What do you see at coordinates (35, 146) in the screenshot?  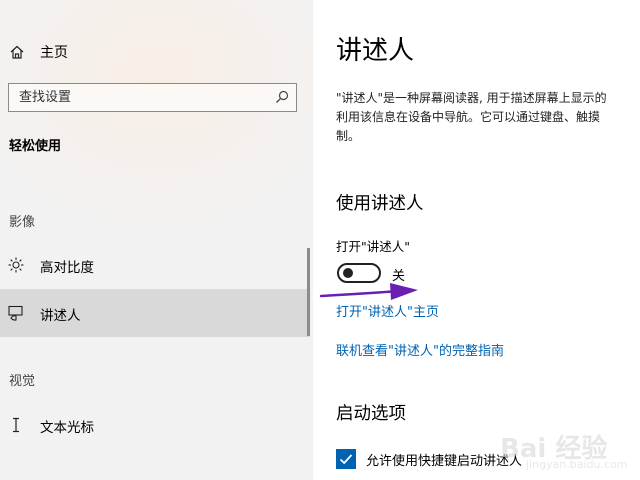 I see `section-title: 轻松使用` at bounding box center [35, 146].